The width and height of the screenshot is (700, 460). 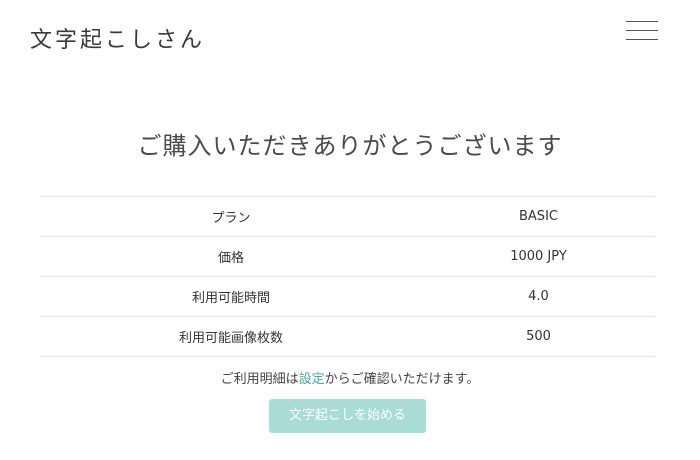 I want to click on note-text-before: ご利用明細は, so click(x=259, y=379).